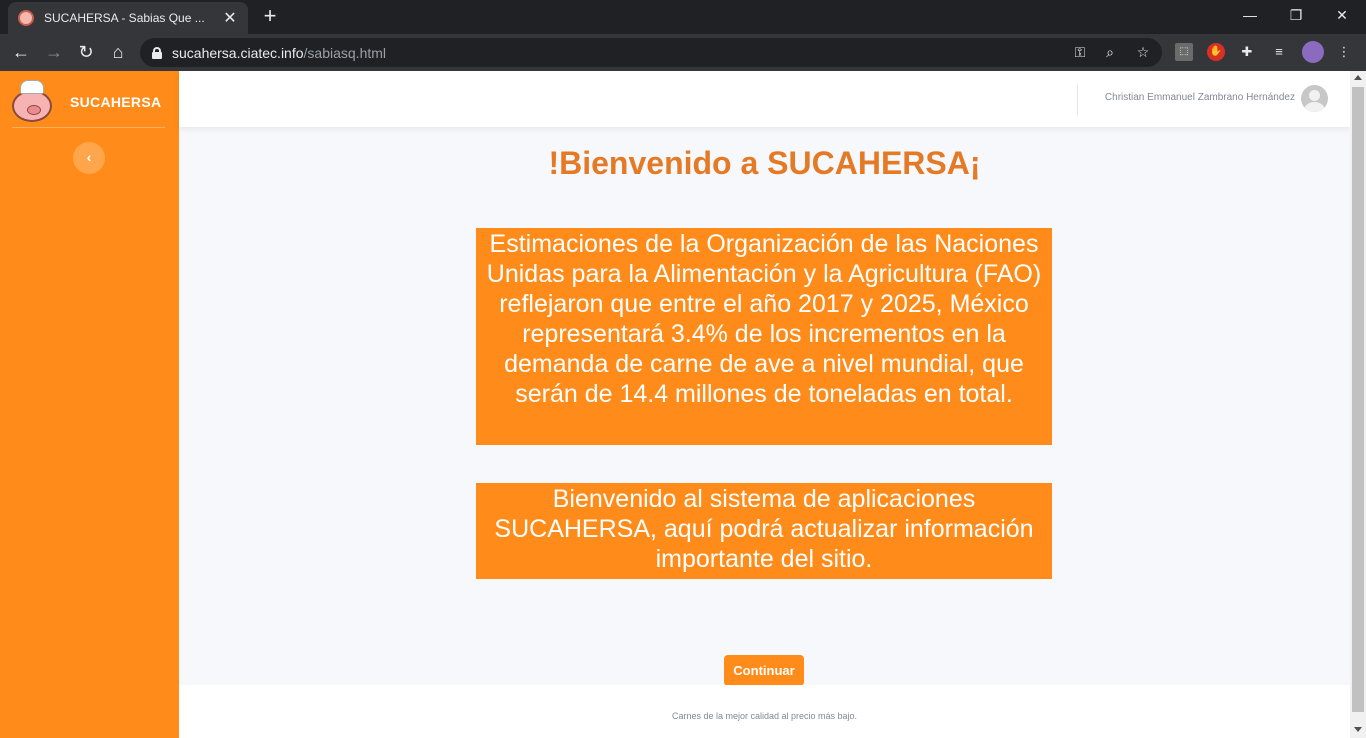  I want to click on close-window-icon: ✕, so click(1342, 16).